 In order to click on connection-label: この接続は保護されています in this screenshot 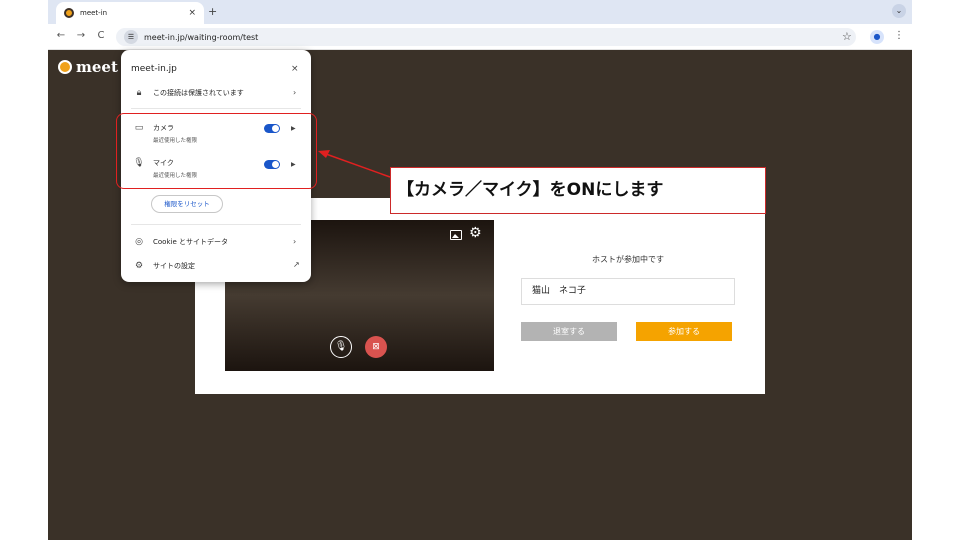, I will do `click(198, 93)`.